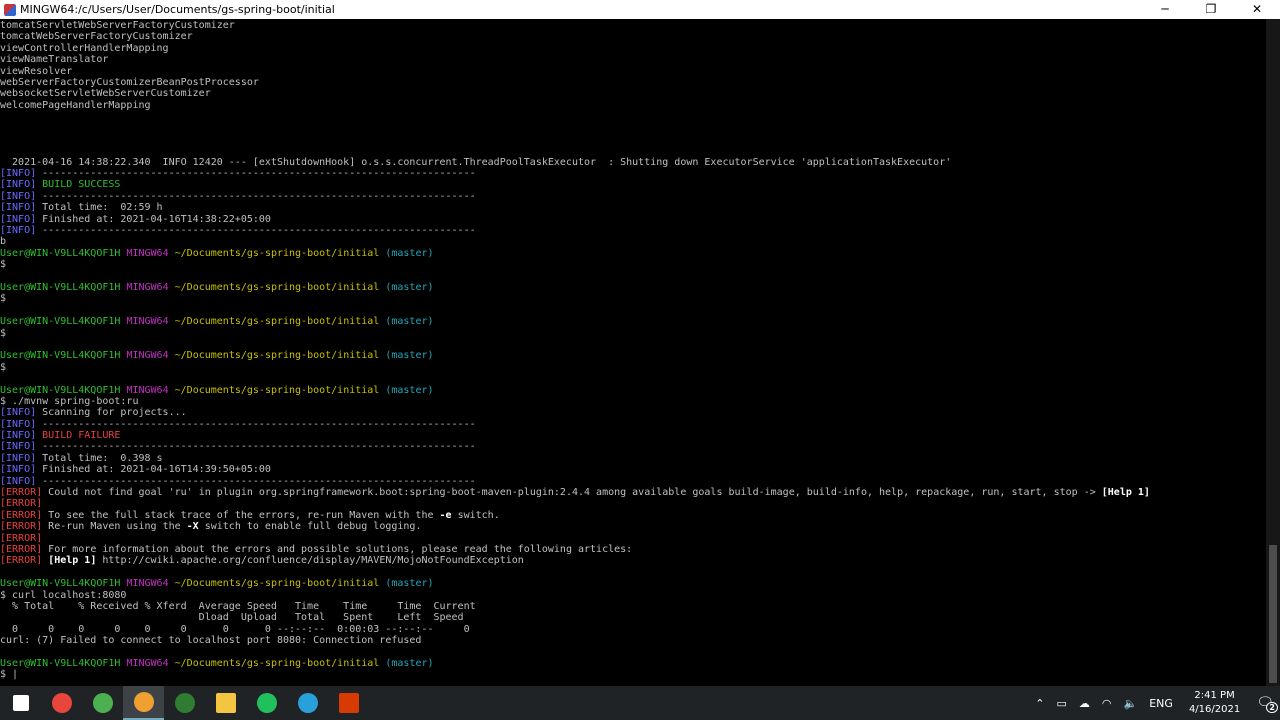  I want to click on terminal-text: tomcatWebServerFactoryCustomizer, so click(96, 37).